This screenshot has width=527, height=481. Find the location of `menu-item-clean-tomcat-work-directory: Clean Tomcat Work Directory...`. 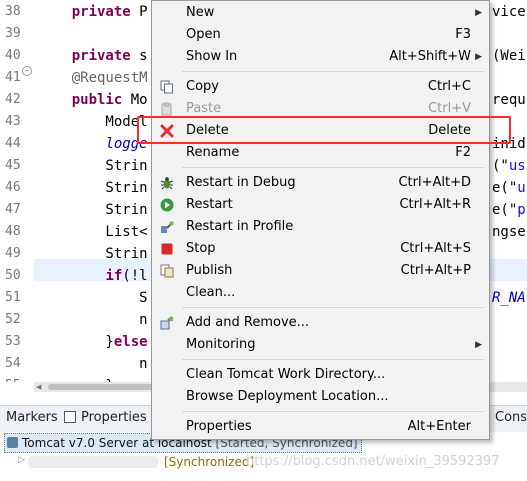

menu-item-clean-tomcat-work-directory: Clean Tomcat Work Directory... is located at coordinates (320, 375).